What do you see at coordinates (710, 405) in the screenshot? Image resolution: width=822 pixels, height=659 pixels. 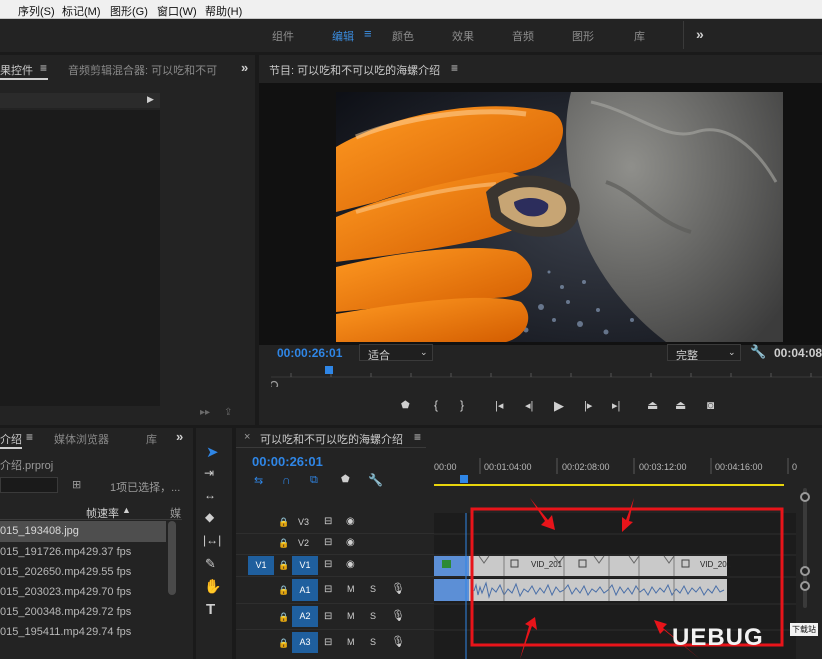 I see `camera-icon: ◙` at bounding box center [710, 405].